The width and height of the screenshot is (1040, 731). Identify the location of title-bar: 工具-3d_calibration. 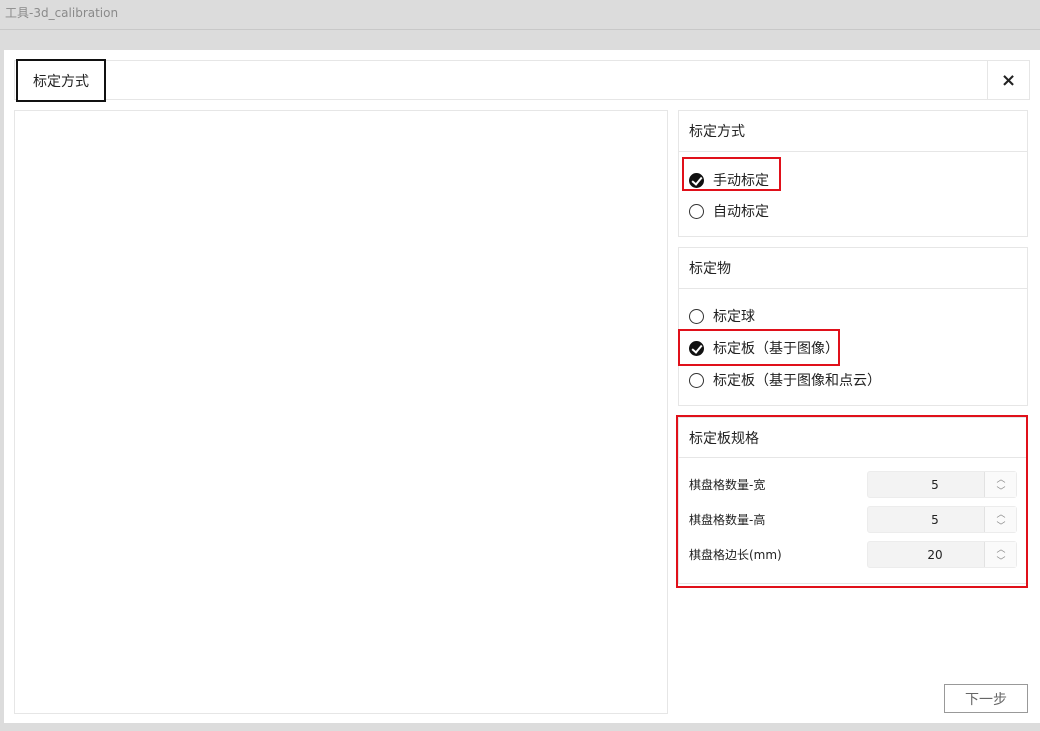
(520, 15).